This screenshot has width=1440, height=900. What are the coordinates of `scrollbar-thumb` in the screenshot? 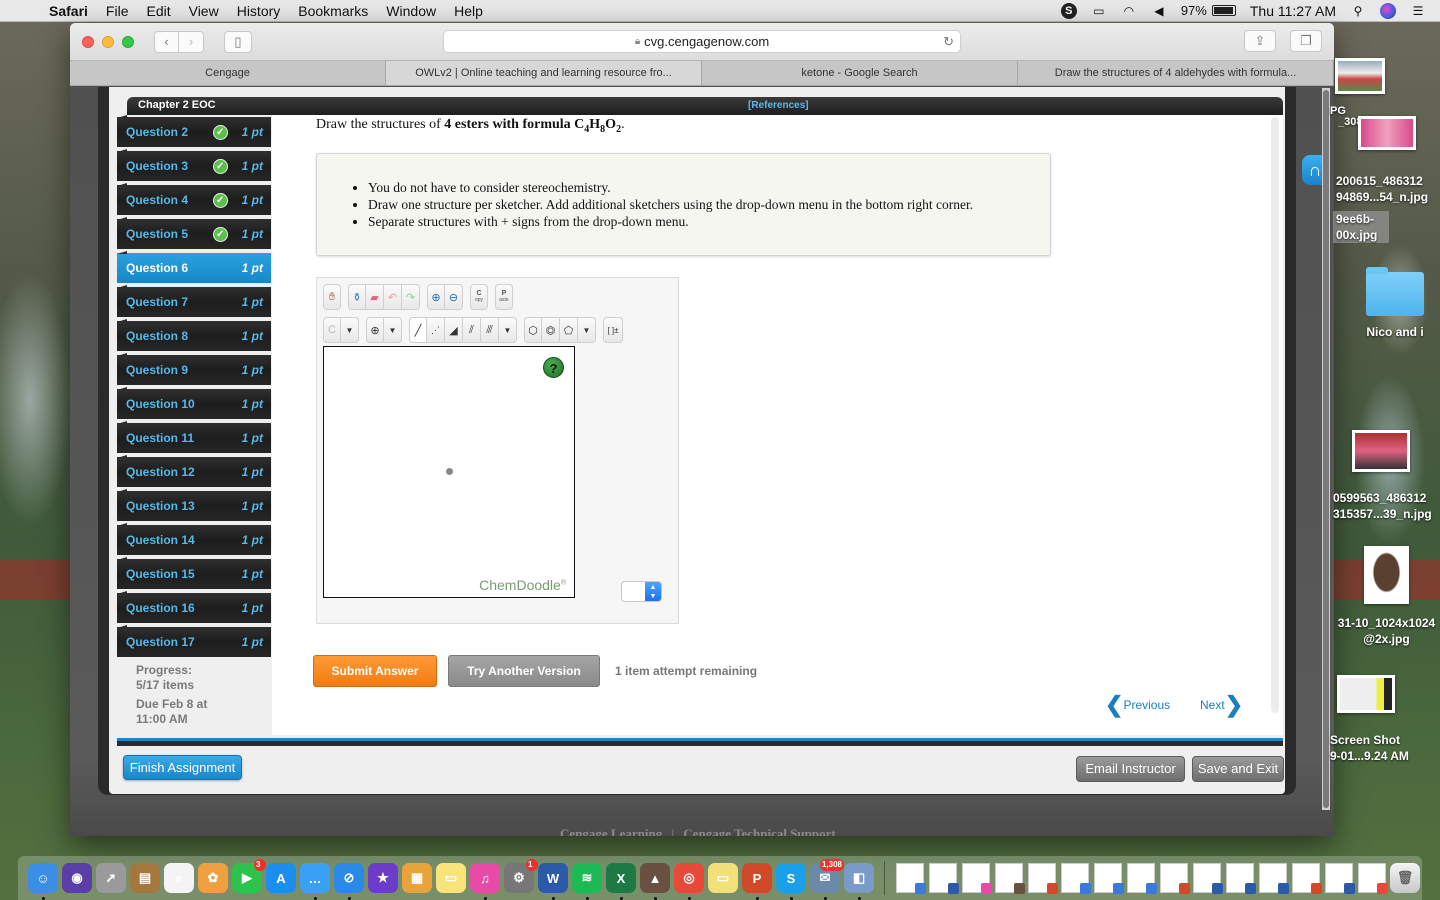 It's located at (1326, 449).